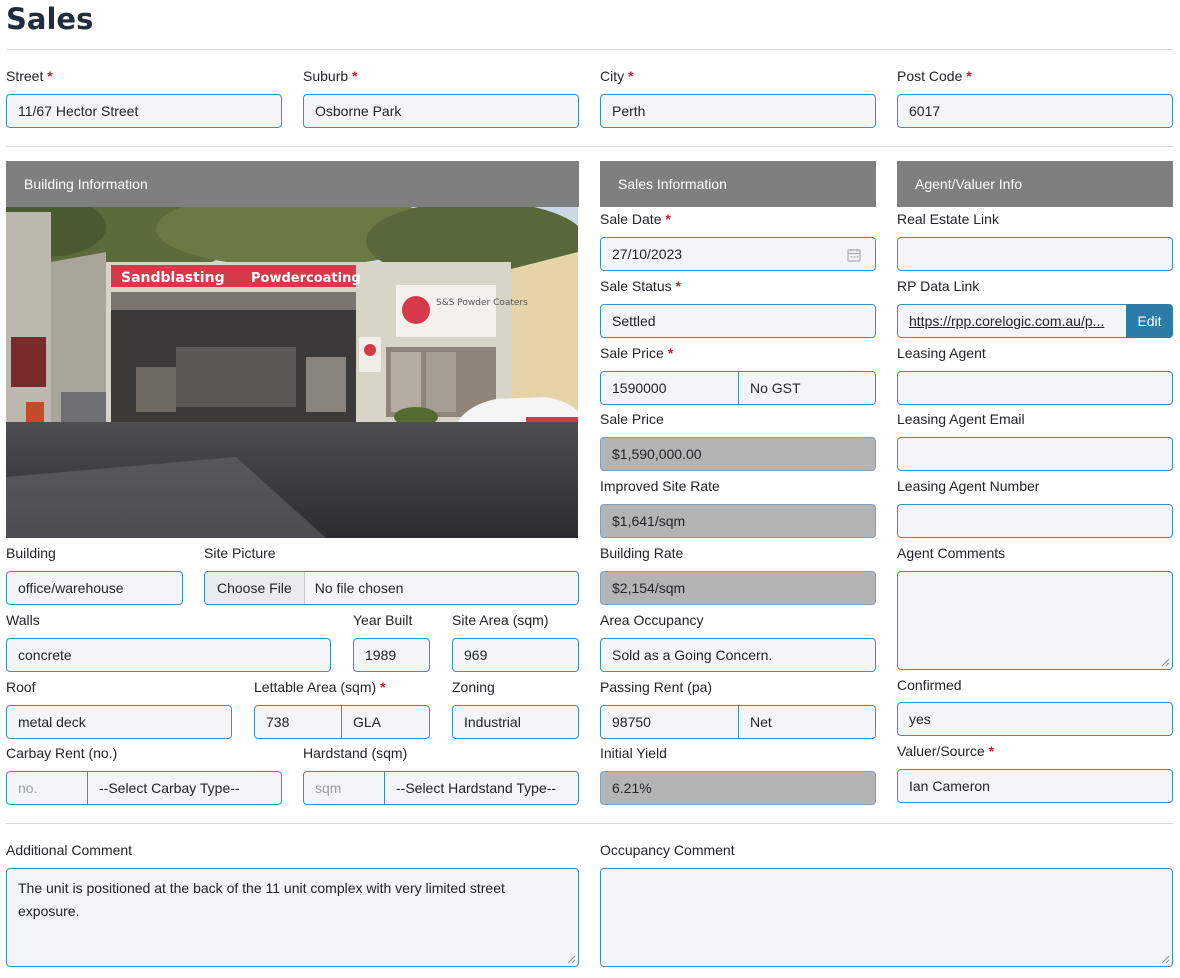  I want to click on lettable-area-unit-select: GLA, so click(385, 722).